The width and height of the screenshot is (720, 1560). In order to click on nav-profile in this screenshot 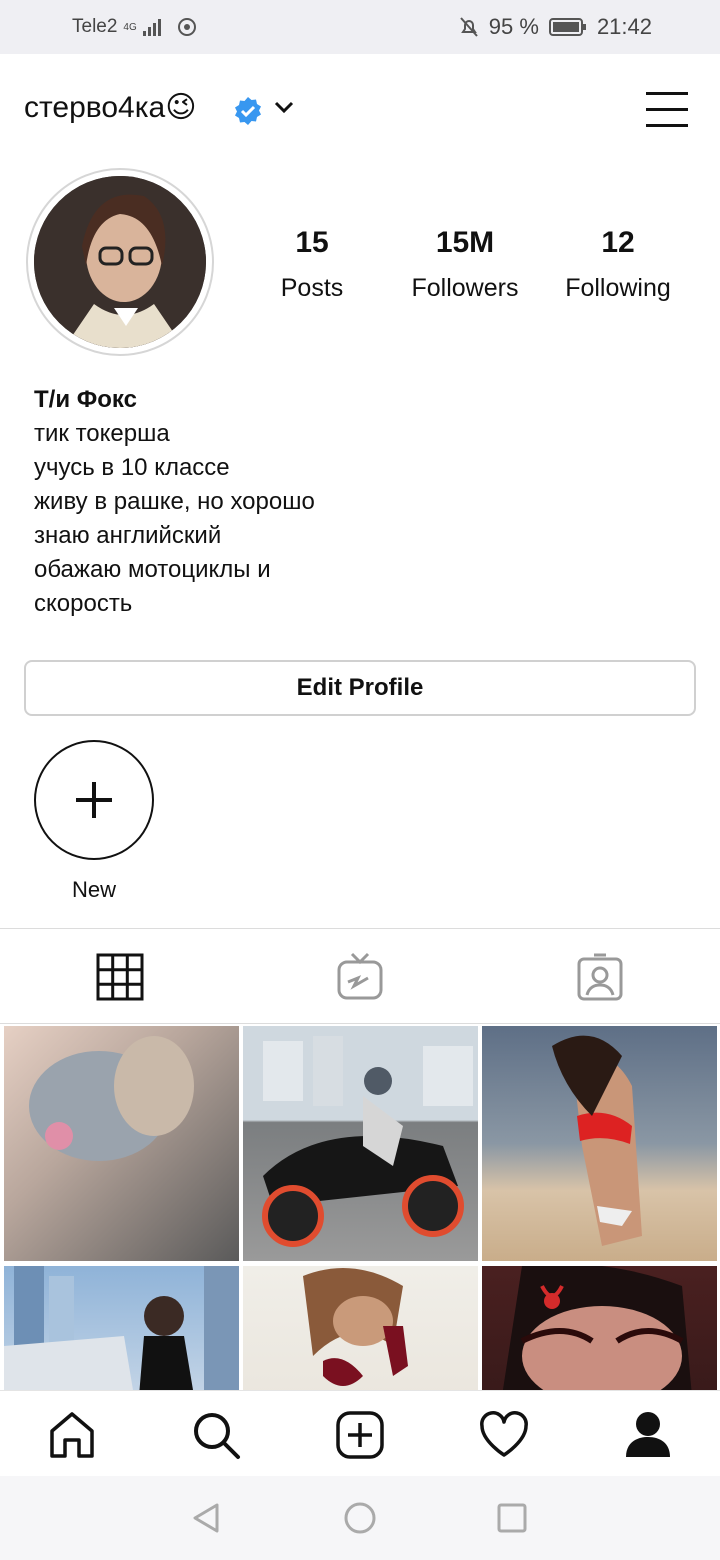, I will do `click(648, 1435)`.